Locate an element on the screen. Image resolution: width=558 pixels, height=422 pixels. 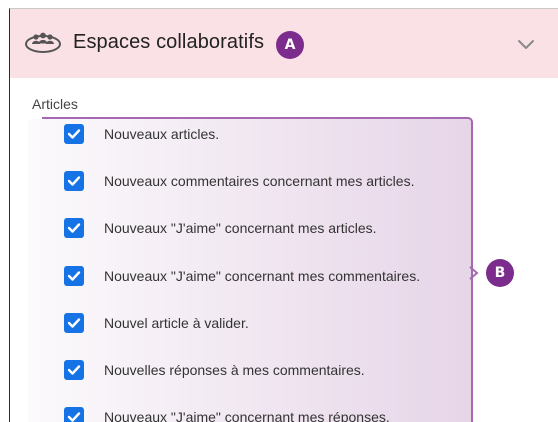
chevron-down-icon is located at coordinates (526, 44).